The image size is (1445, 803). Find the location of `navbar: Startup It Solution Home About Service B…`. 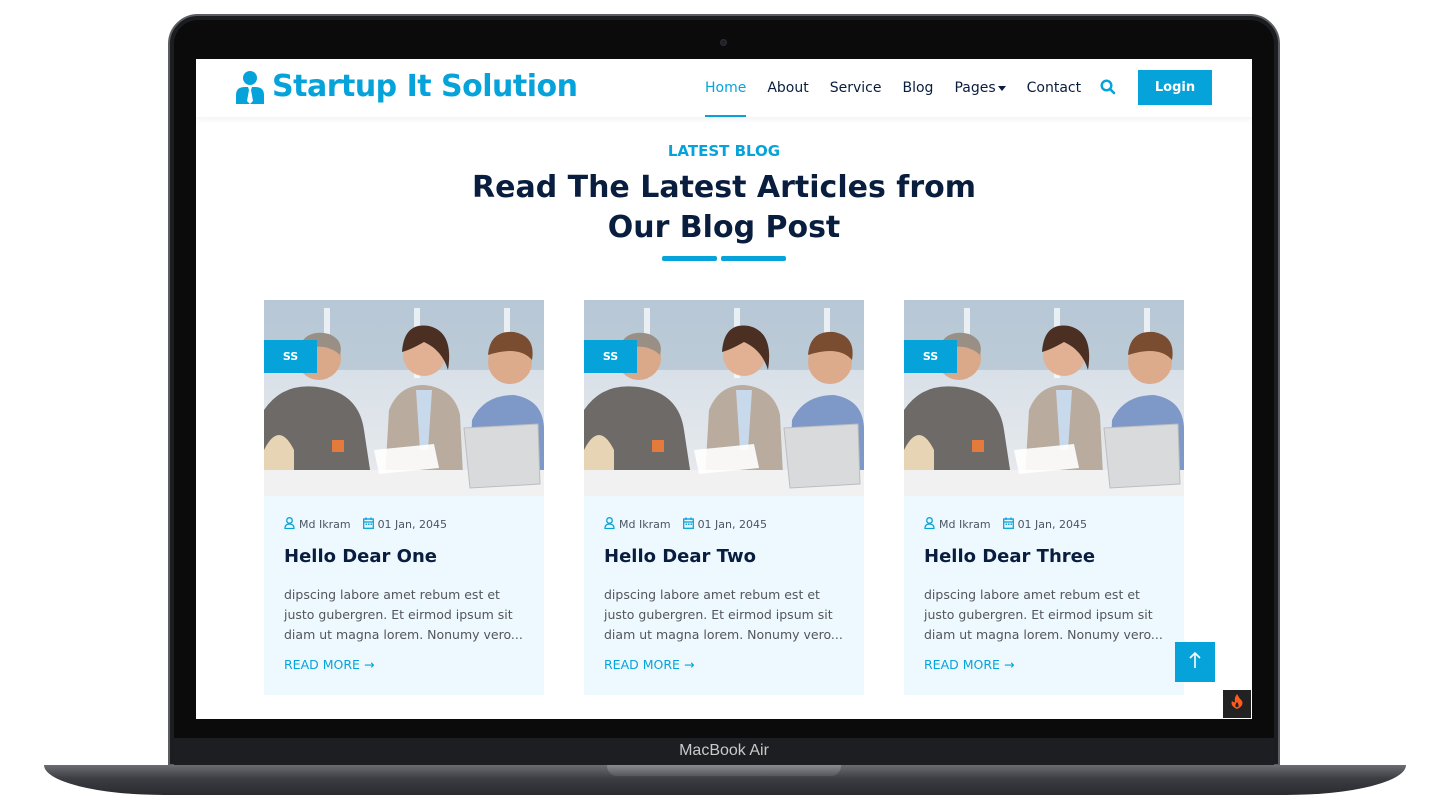

navbar: Startup It Solution Home About Service B… is located at coordinates (724, 88).